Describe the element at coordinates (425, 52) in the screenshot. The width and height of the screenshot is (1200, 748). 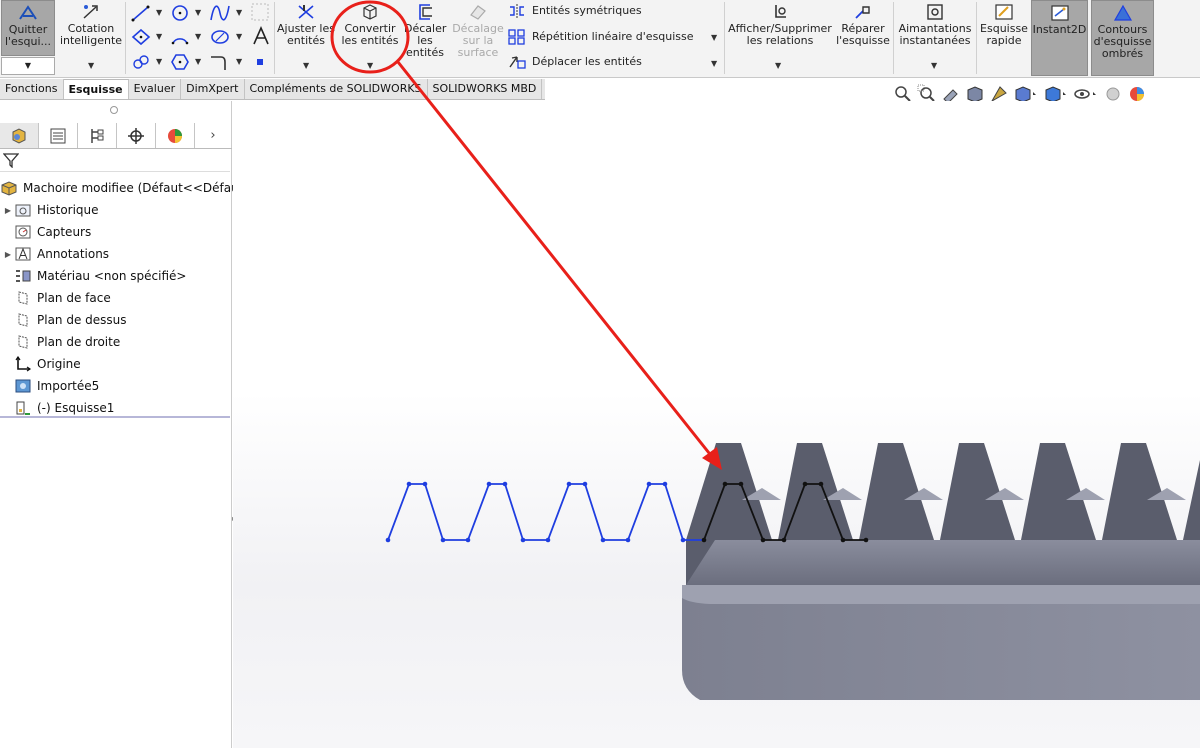
I see `offset-entities-label-3: entités` at that location.